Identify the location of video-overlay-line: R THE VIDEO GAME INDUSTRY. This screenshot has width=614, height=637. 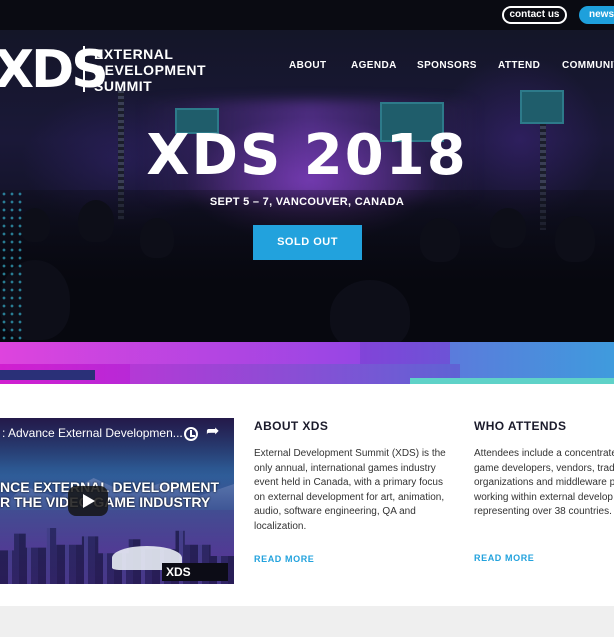
(105, 502).